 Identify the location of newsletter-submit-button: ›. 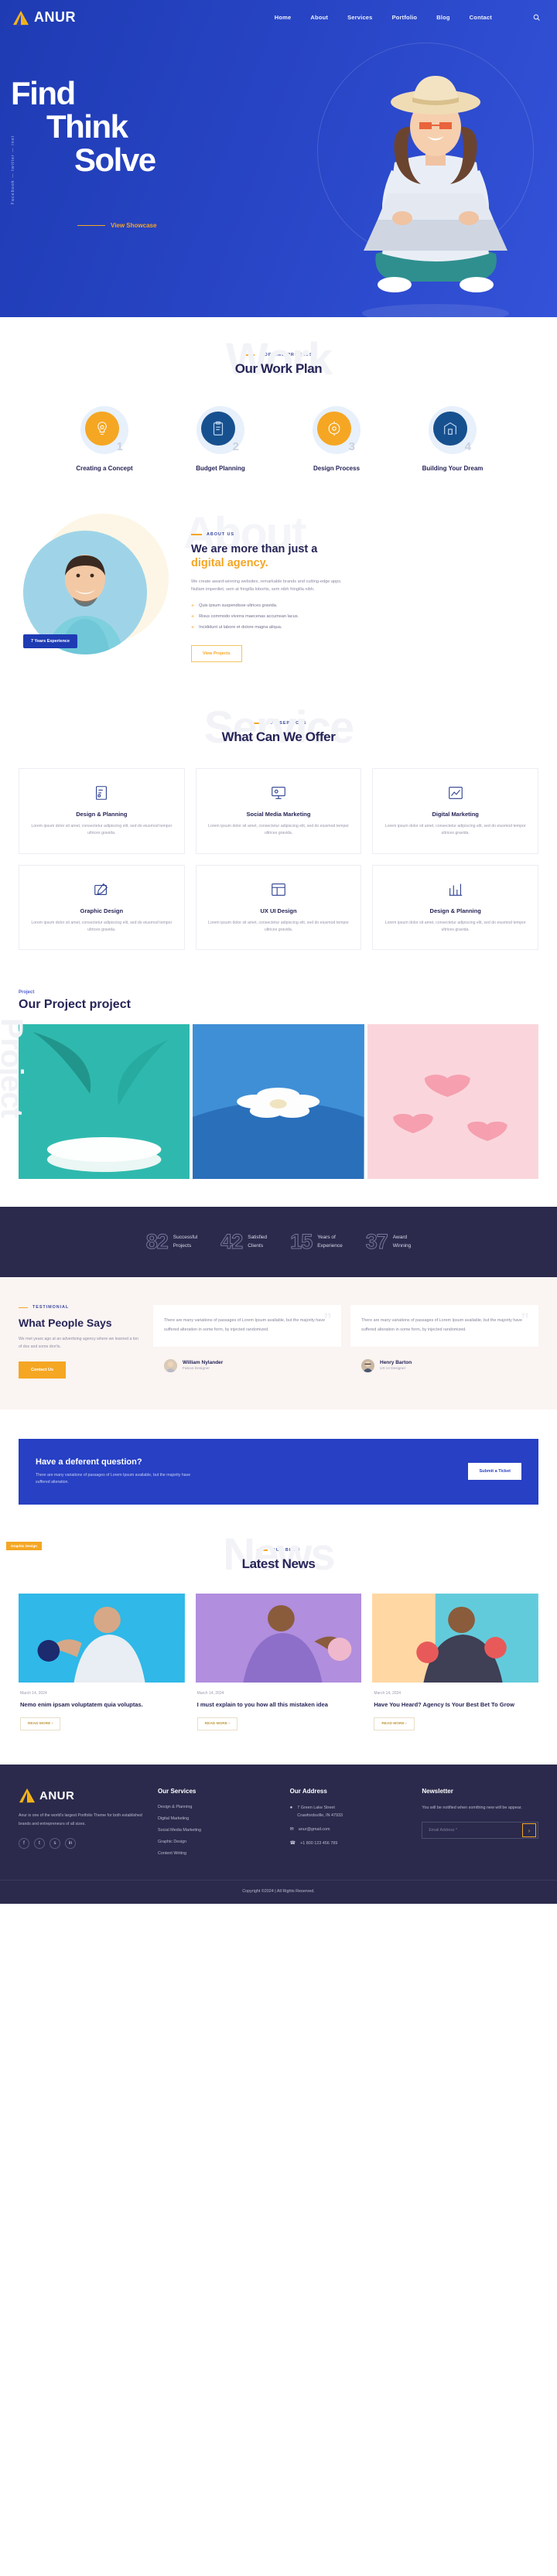
(529, 1830).